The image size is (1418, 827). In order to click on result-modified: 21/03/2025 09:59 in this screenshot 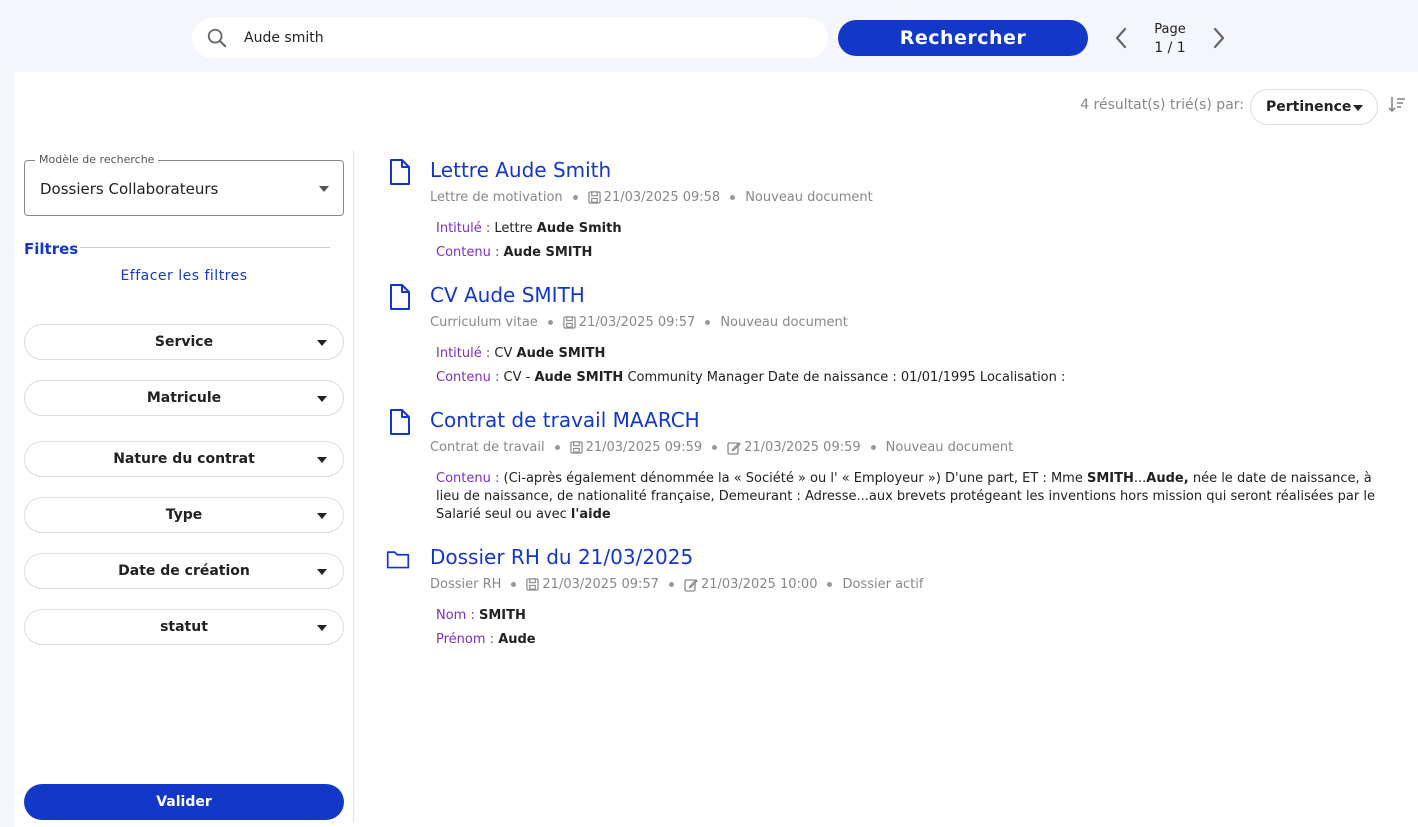, I will do `click(802, 447)`.